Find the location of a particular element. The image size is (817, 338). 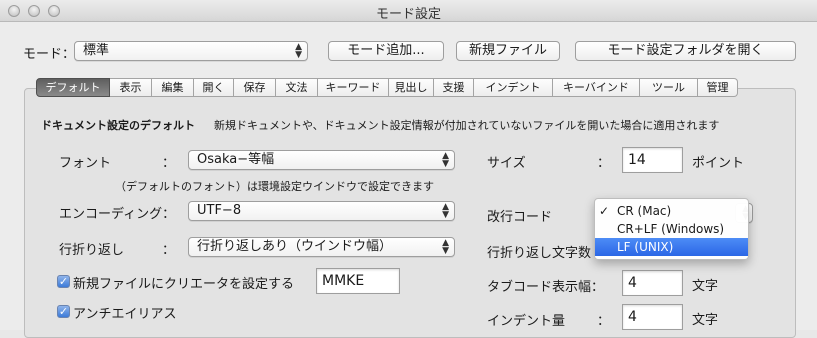

indent-colon: ： is located at coordinates (604, 321).